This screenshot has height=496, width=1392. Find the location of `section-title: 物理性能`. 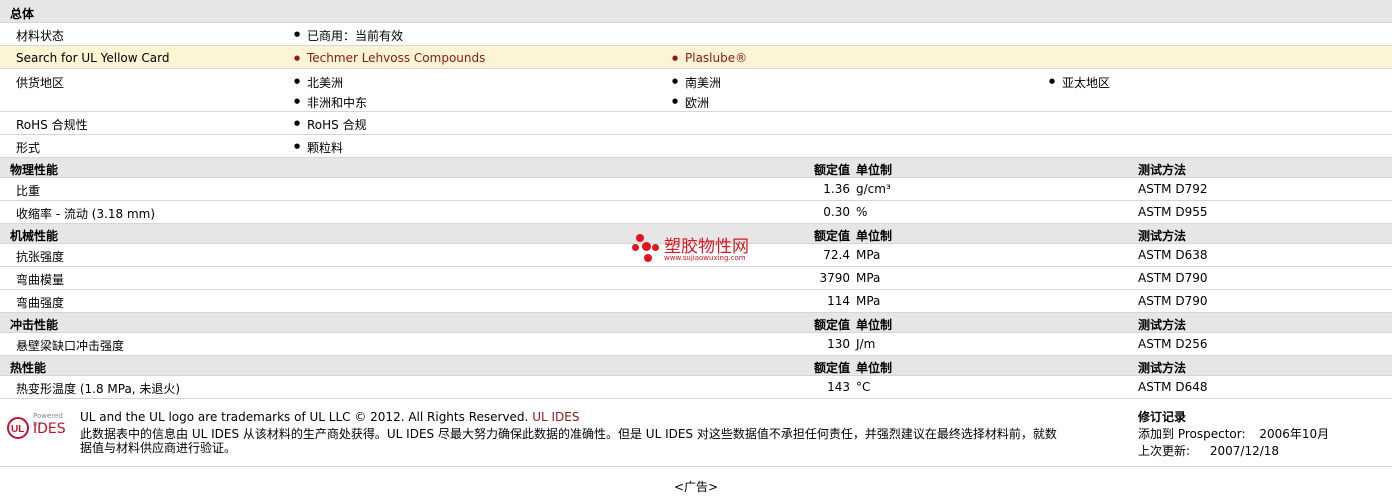

section-title: 物理性能 is located at coordinates (34, 170).